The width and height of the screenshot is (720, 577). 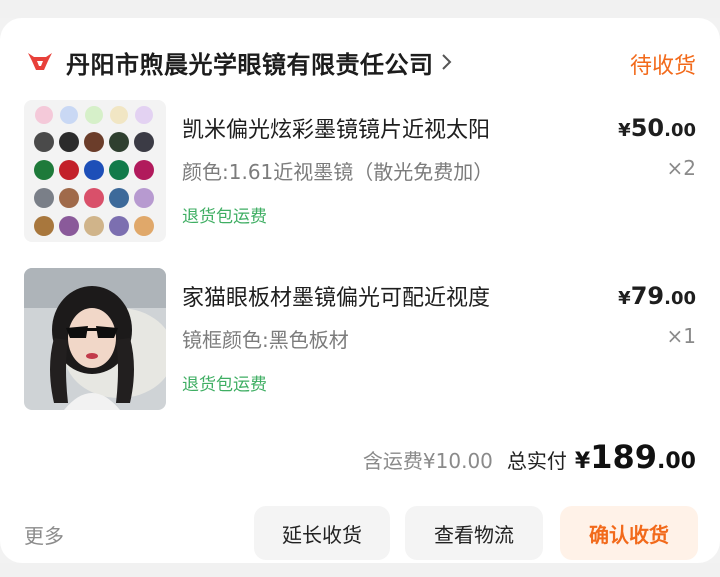 I want to click on price-integer: 50, so click(x=647, y=128).